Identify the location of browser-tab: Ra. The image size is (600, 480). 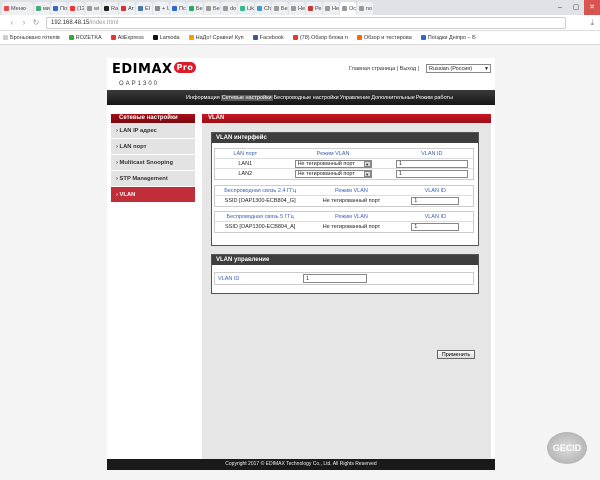
(110, 8).